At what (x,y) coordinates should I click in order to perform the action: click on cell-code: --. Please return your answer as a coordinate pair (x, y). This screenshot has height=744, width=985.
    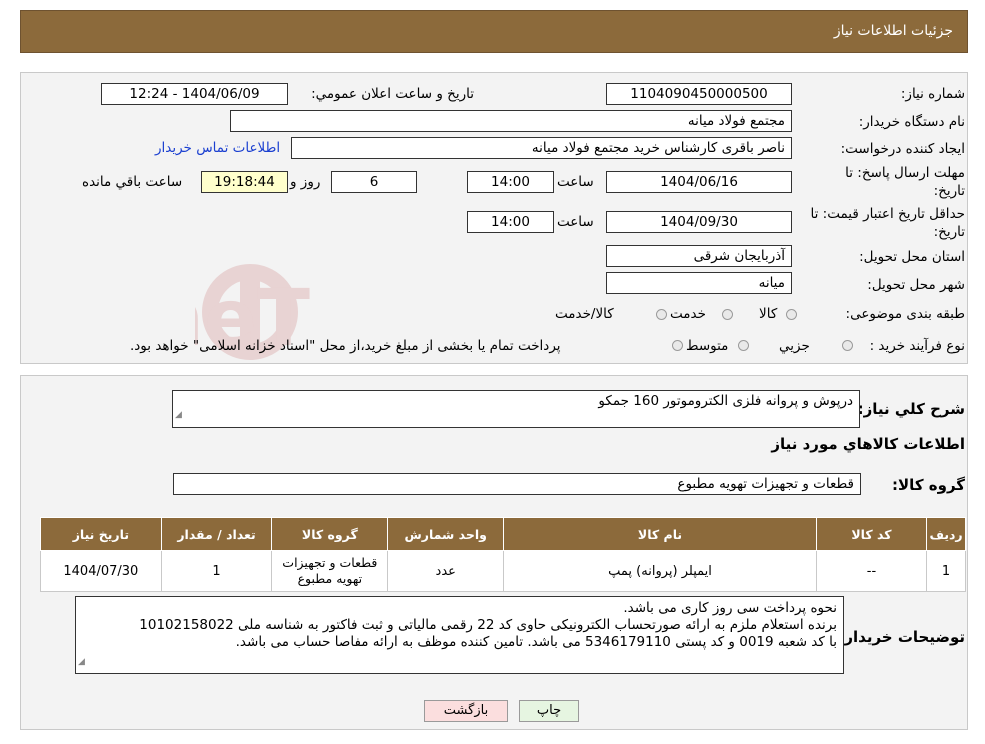
    Looking at the image, I should click on (871, 571).